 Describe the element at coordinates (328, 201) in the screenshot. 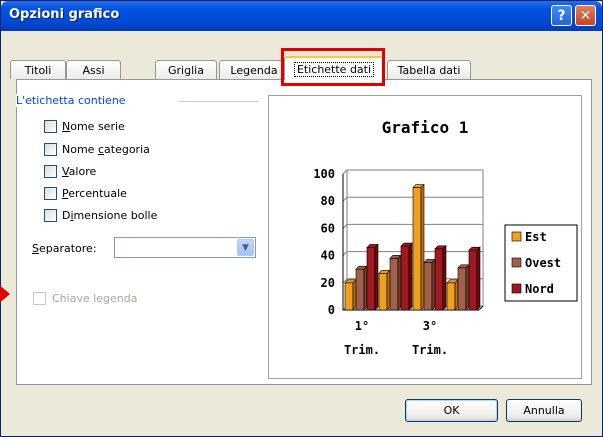

I see `y-tick-label: 80` at that location.